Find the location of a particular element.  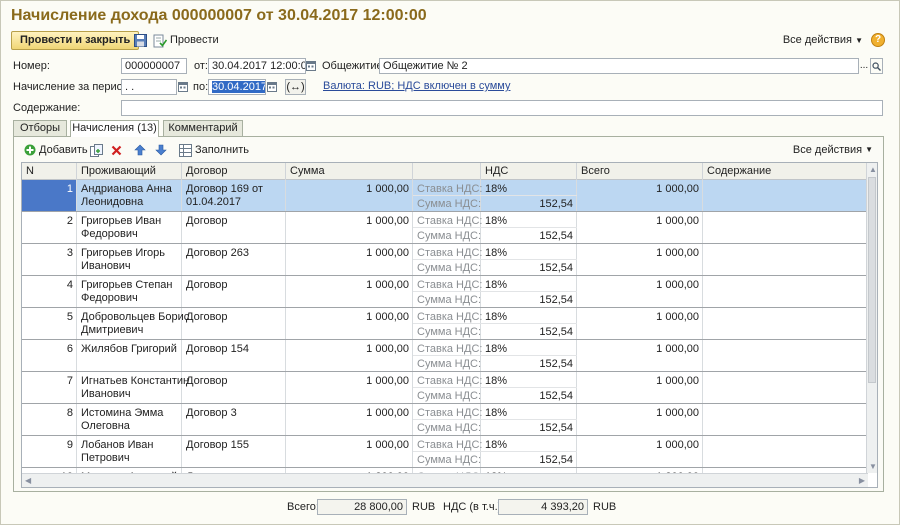

vertical-scrollbar: ▲ ▼ is located at coordinates (871, 318).